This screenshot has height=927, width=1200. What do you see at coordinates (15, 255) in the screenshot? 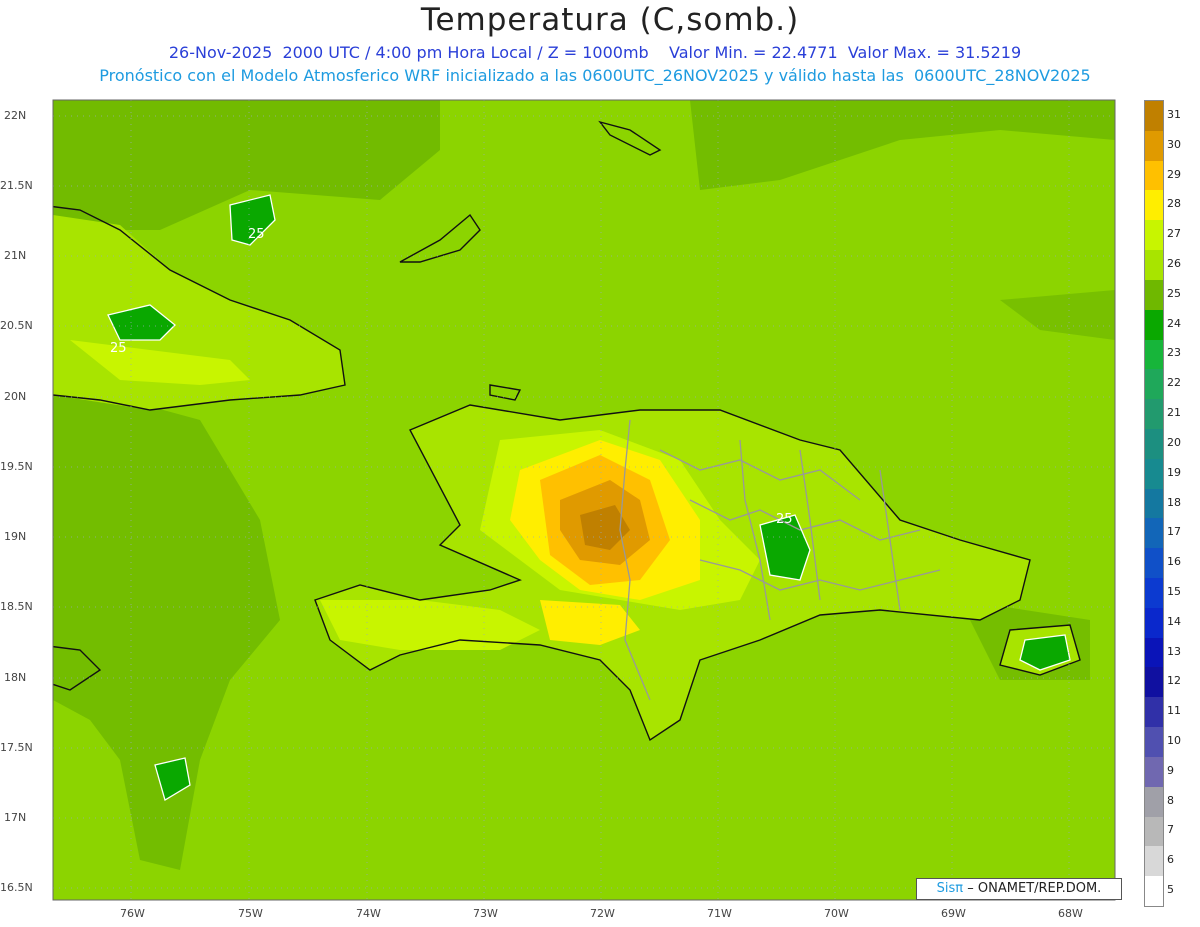
I see `lat-label: 21N` at bounding box center [15, 255].